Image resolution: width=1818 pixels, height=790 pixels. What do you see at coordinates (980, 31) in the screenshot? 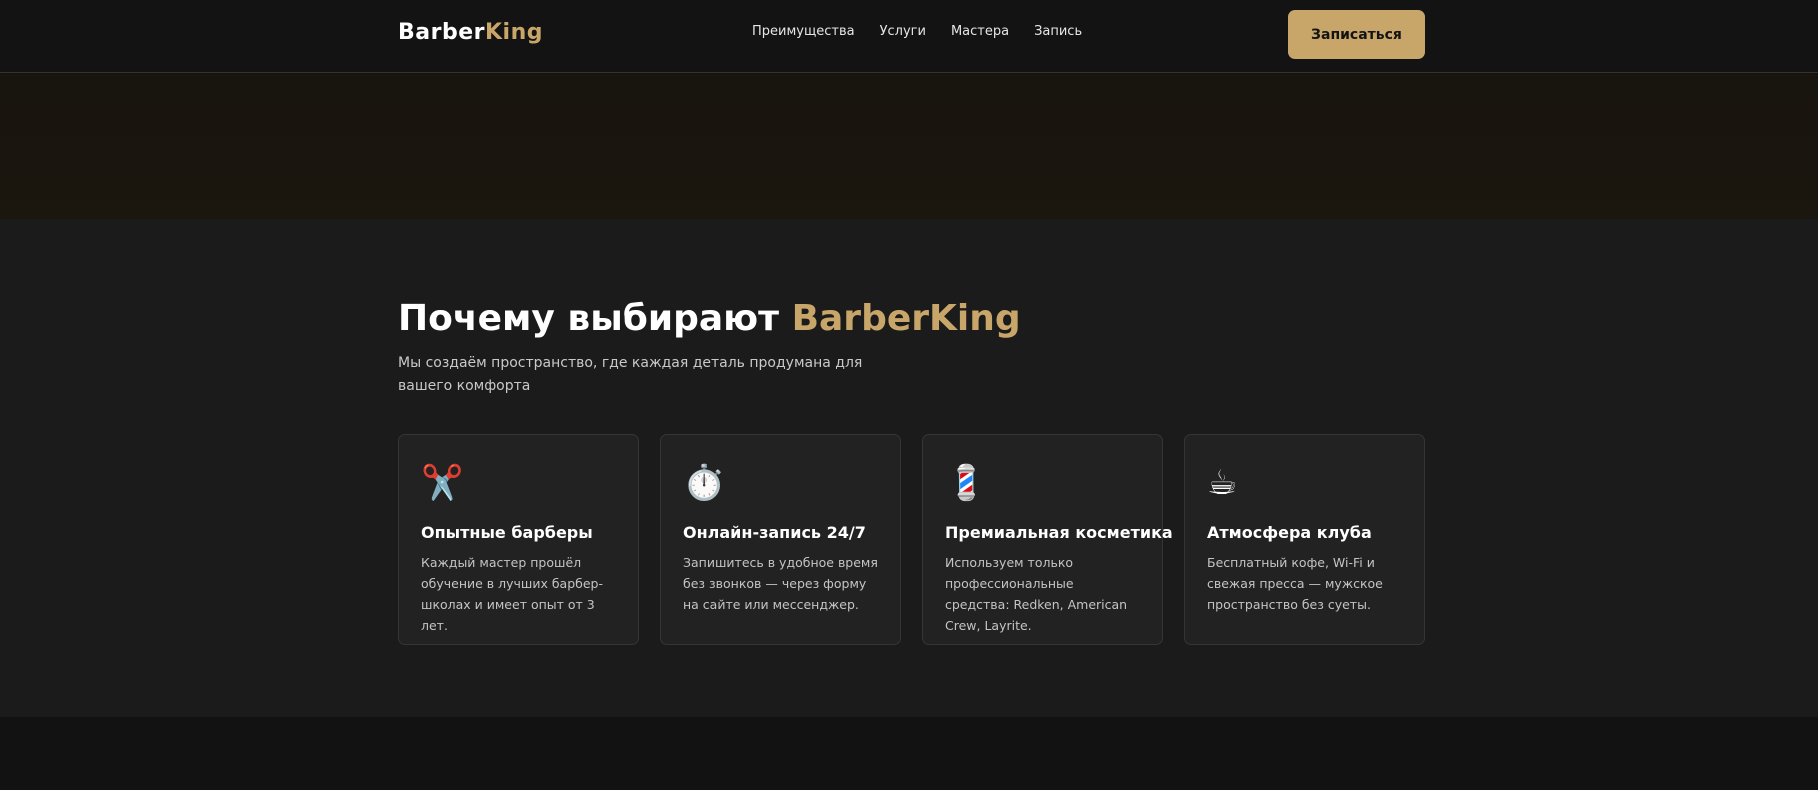
I see `nav-link-masters: Мастера` at bounding box center [980, 31].